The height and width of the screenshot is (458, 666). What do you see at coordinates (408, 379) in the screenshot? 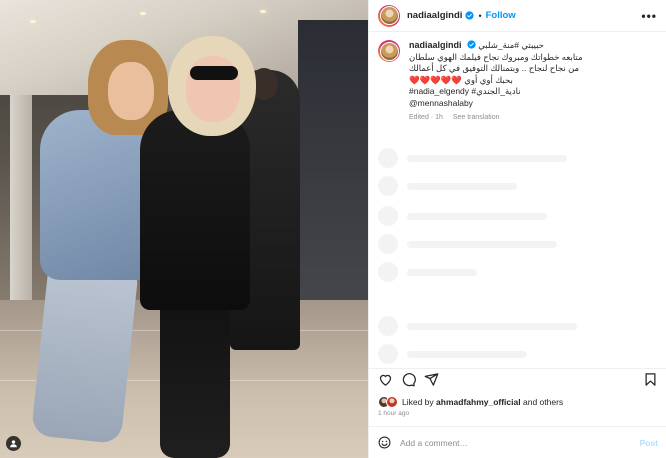
I see `comment-icon` at bounding box center [408, 379].